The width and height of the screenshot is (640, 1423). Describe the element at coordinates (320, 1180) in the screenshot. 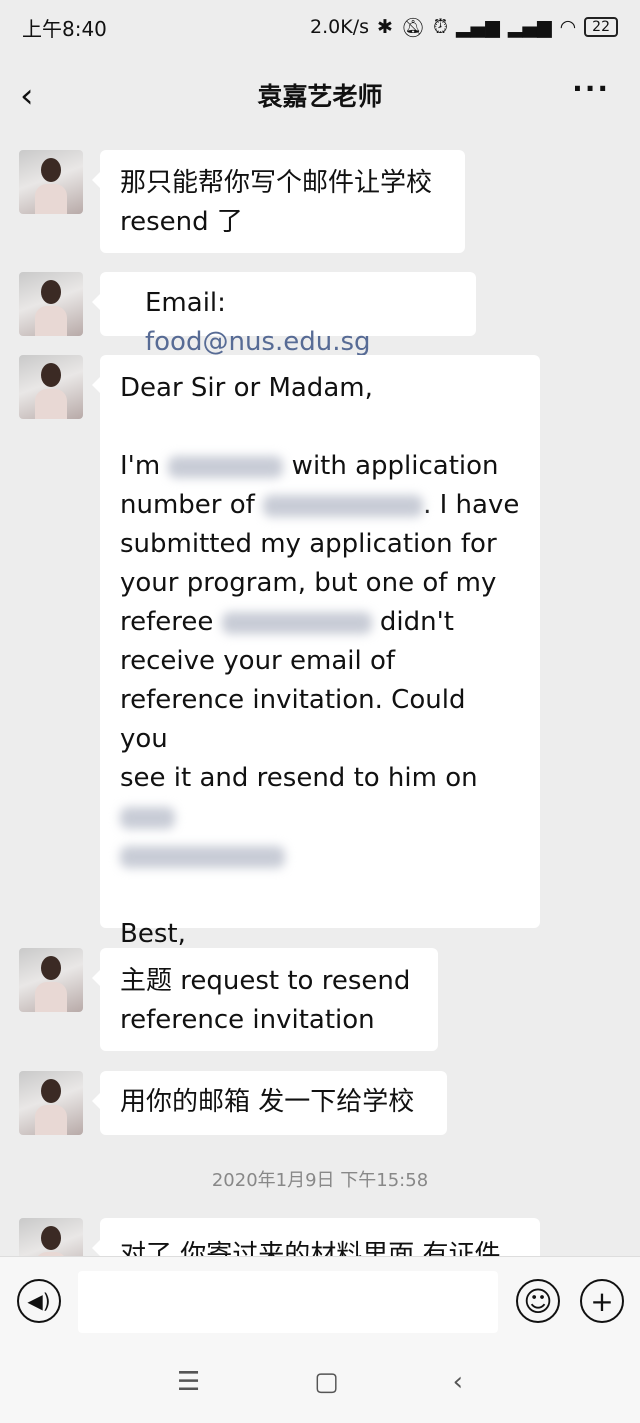

I see `timestamp: 2020年1月9日 下午15:58` at that location.